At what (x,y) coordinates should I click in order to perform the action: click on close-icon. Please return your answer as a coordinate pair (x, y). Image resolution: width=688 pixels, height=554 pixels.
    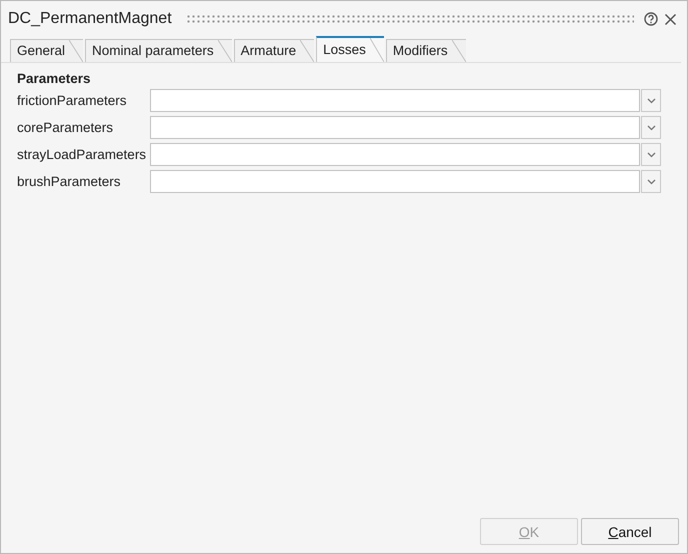
    Looking at the image, I should click on (670, 19).